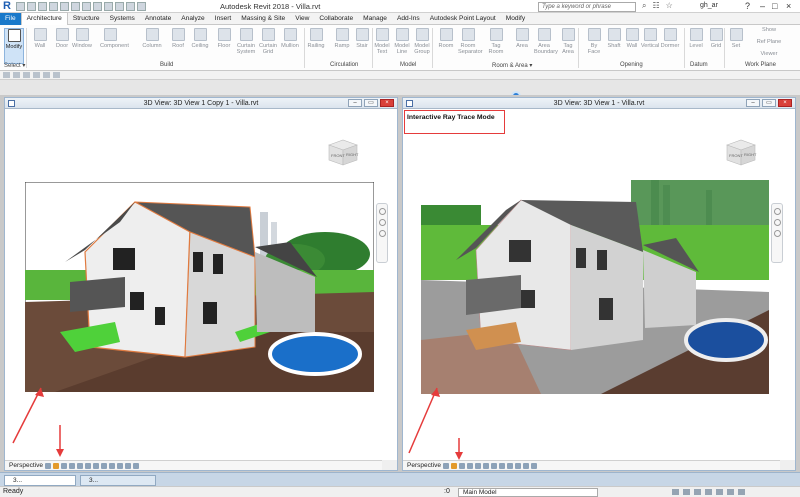 This screenshot has height=497, width=800. Describe the element at coordinates (56, 75) in the screenshot. I see `dropdown-icon` at that location.